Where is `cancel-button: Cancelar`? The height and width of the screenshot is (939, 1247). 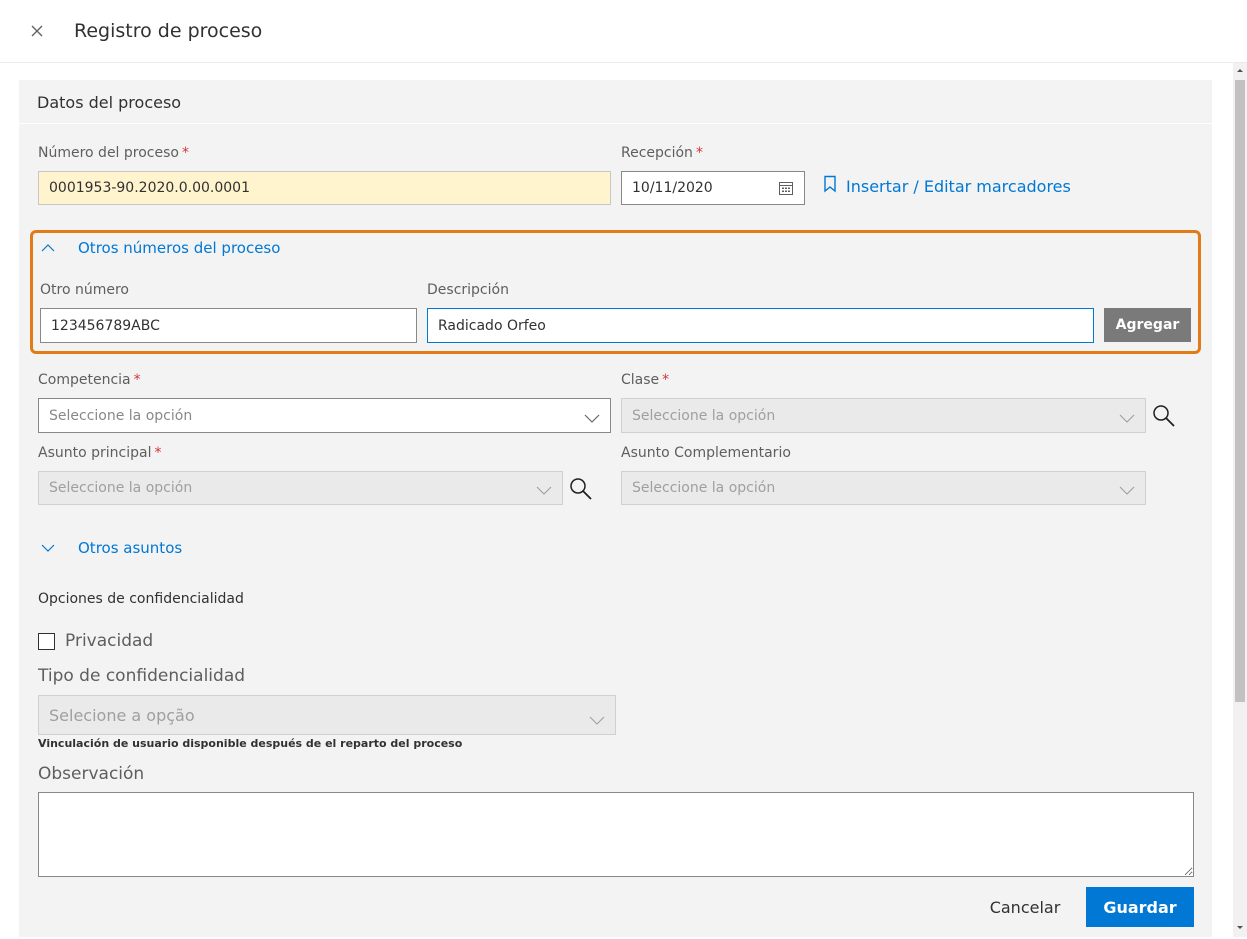
cancel-button: Cancelar is located at coordinates (1025, 907).